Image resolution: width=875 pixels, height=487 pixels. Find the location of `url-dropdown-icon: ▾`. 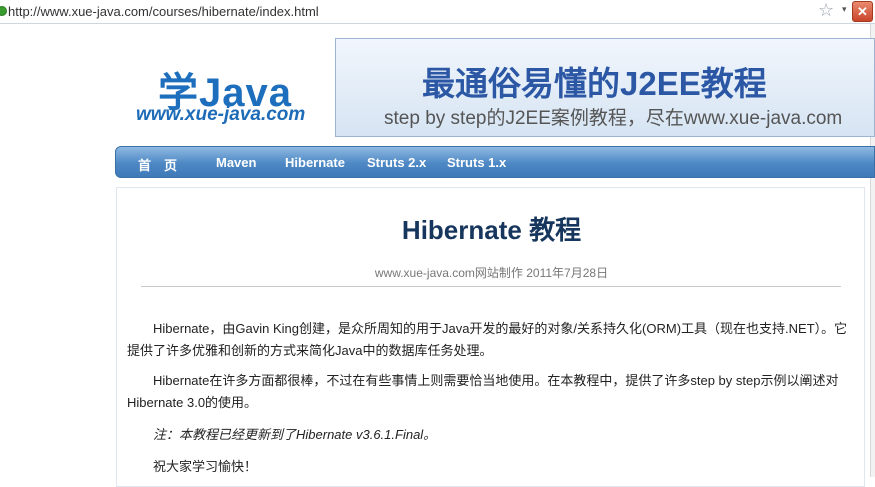

url-dropdown-icon: ▾ is located at coordinates (844, 10).